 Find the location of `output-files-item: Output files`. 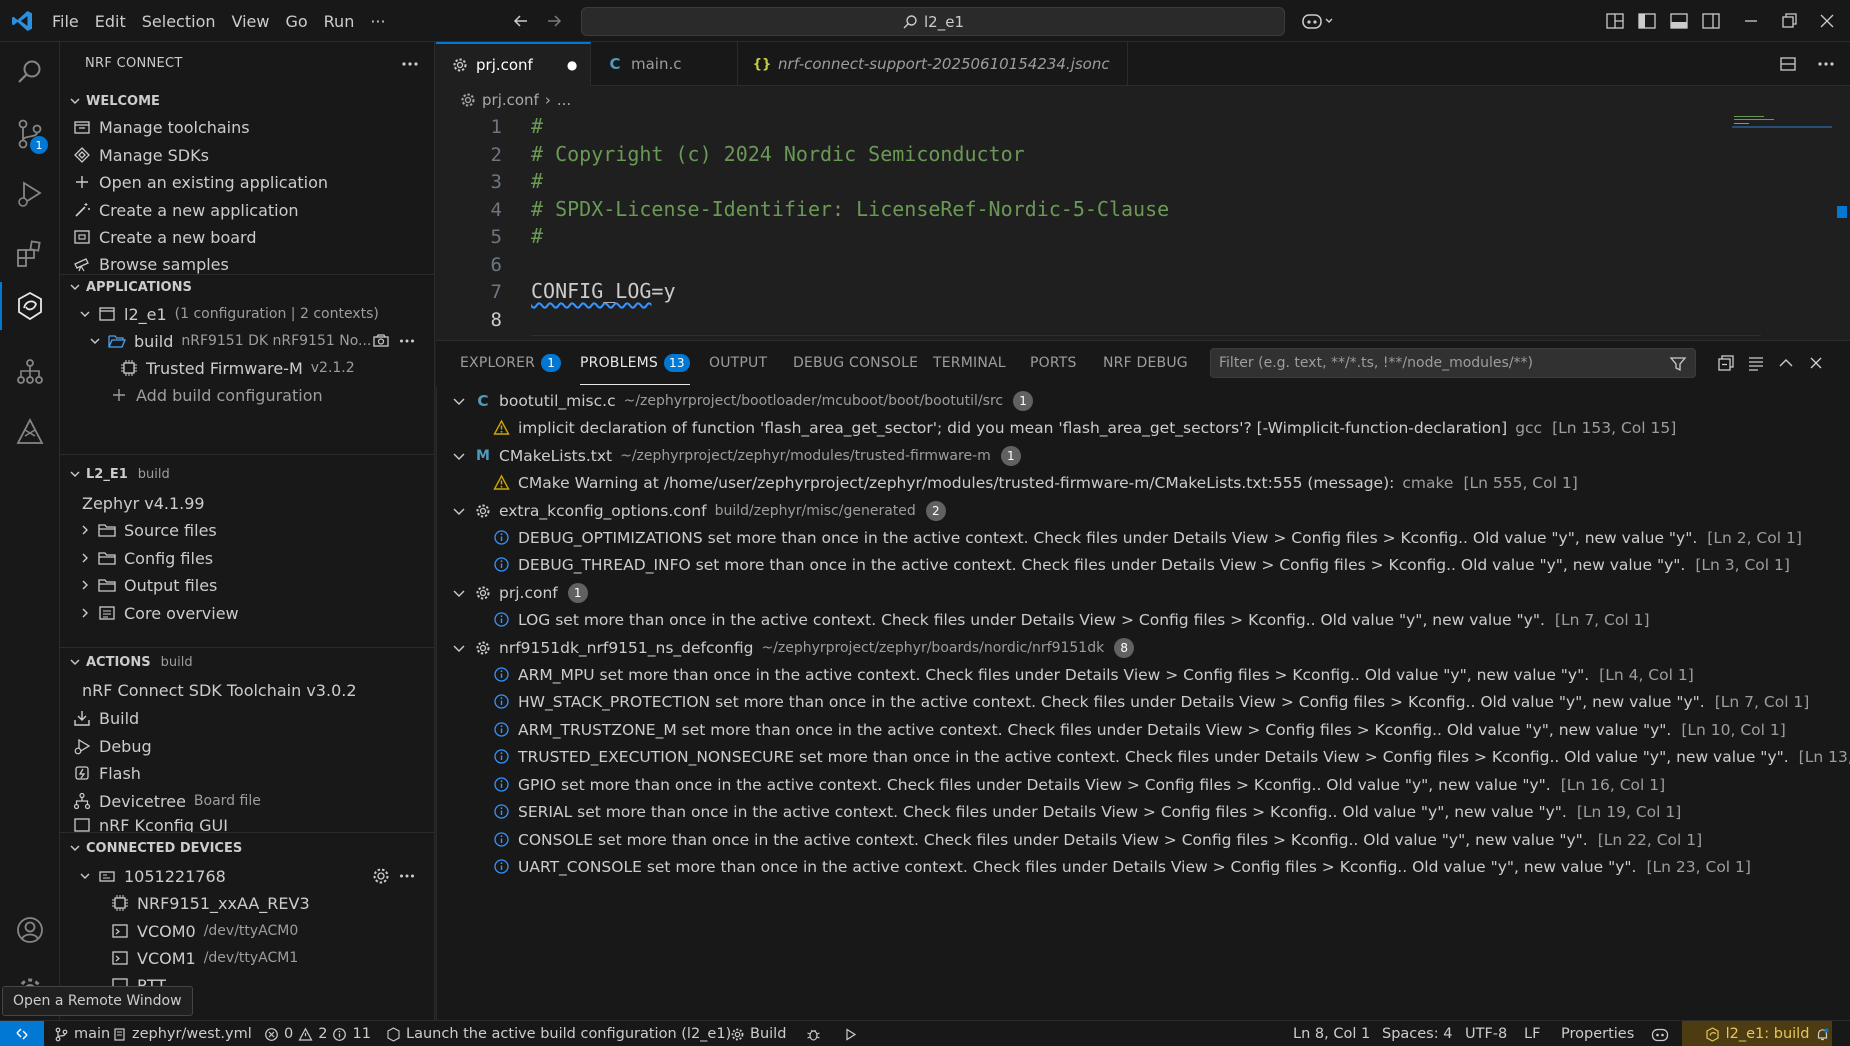

output-files-item: Output files is located at coordinates (147, 585).